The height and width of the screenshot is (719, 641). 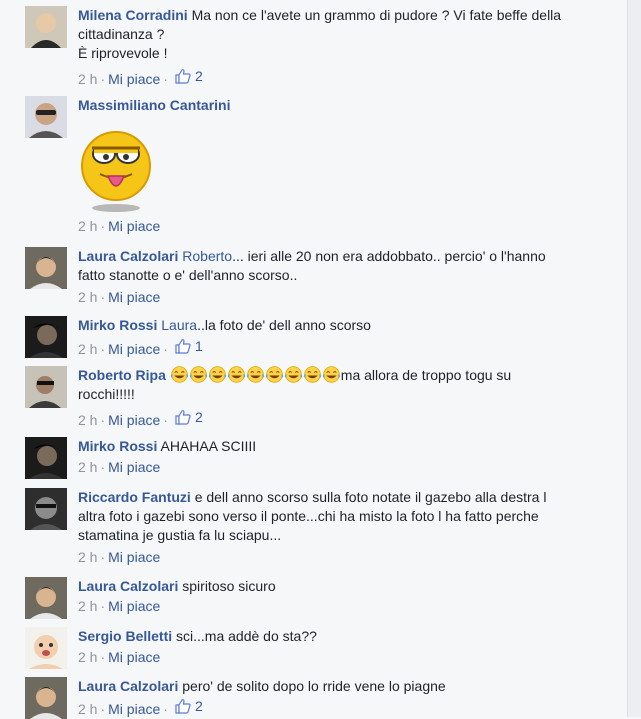 What do you see at coordinates (121, 34) in the screenshot?
I see `comment-text: cittadinanza ?` at bounding box center [121, 34].